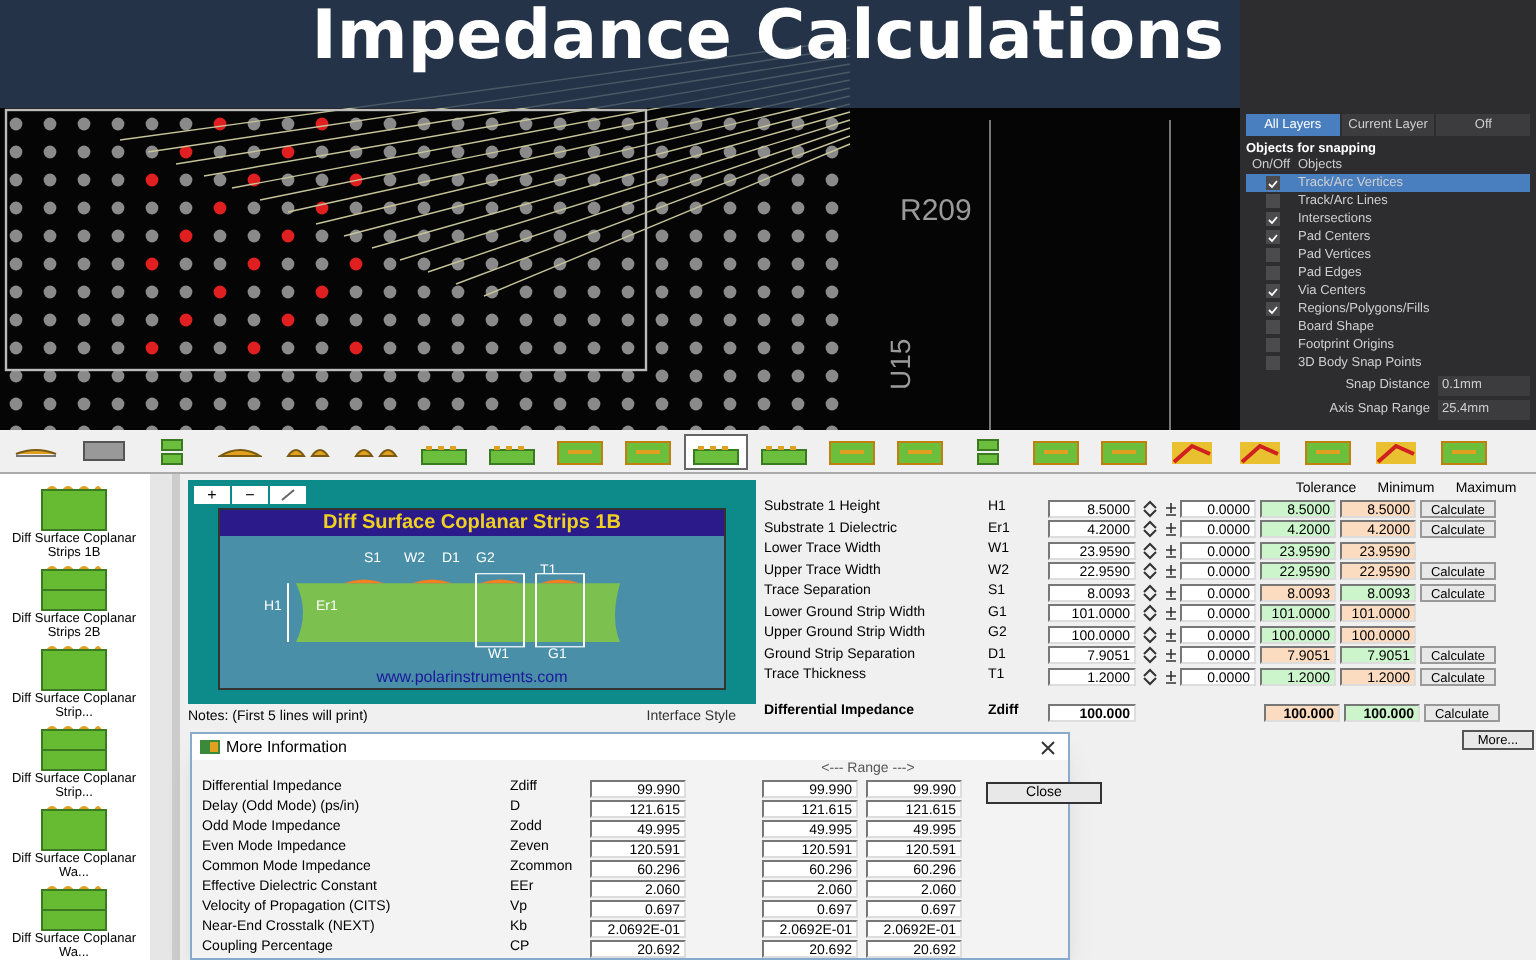 This screenshot has width=1536, height=960. What do you see at coordinates (210, 747) in the screenshot?
I see `app-icon` at bounding box center [210, 747].